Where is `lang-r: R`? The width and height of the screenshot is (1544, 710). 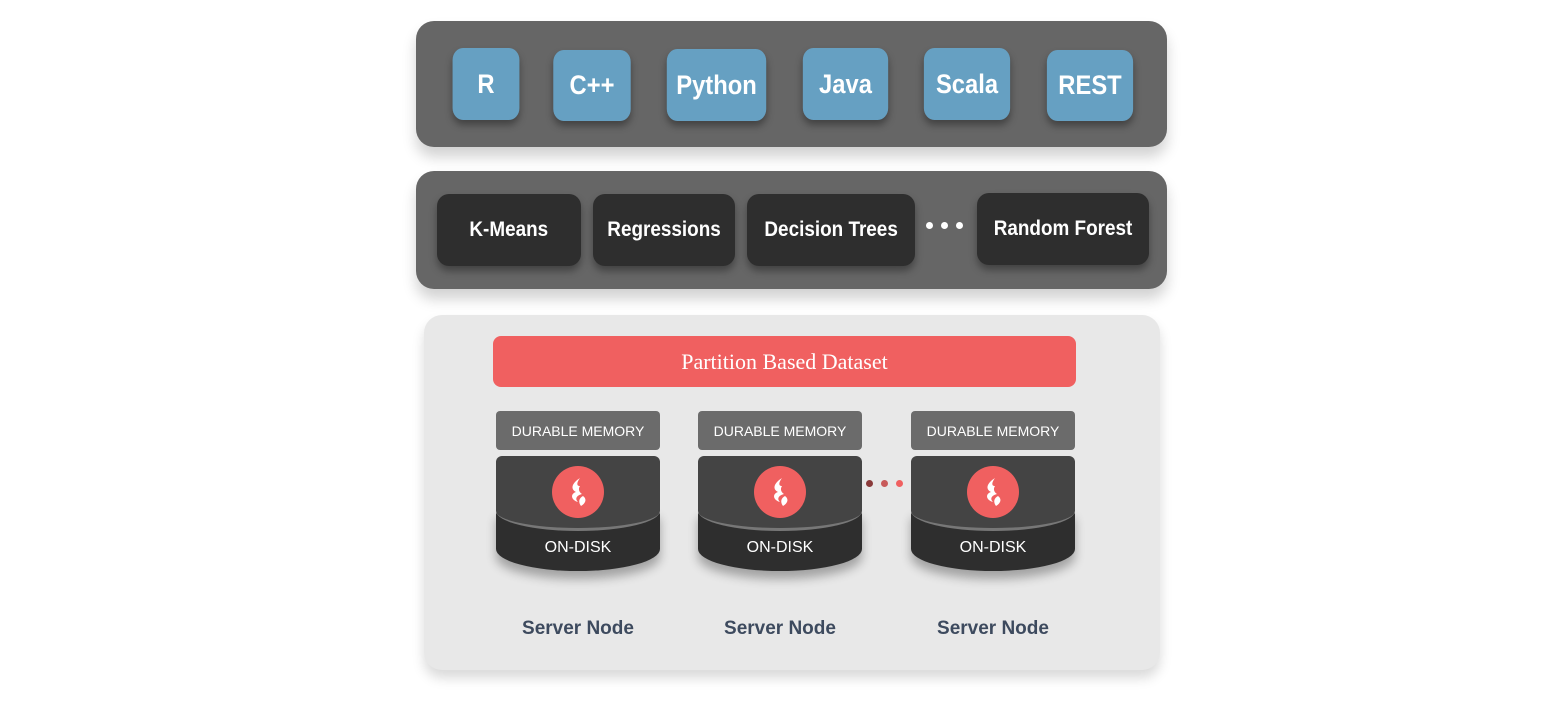
lang-r: R is located at coordinates (486, 84).